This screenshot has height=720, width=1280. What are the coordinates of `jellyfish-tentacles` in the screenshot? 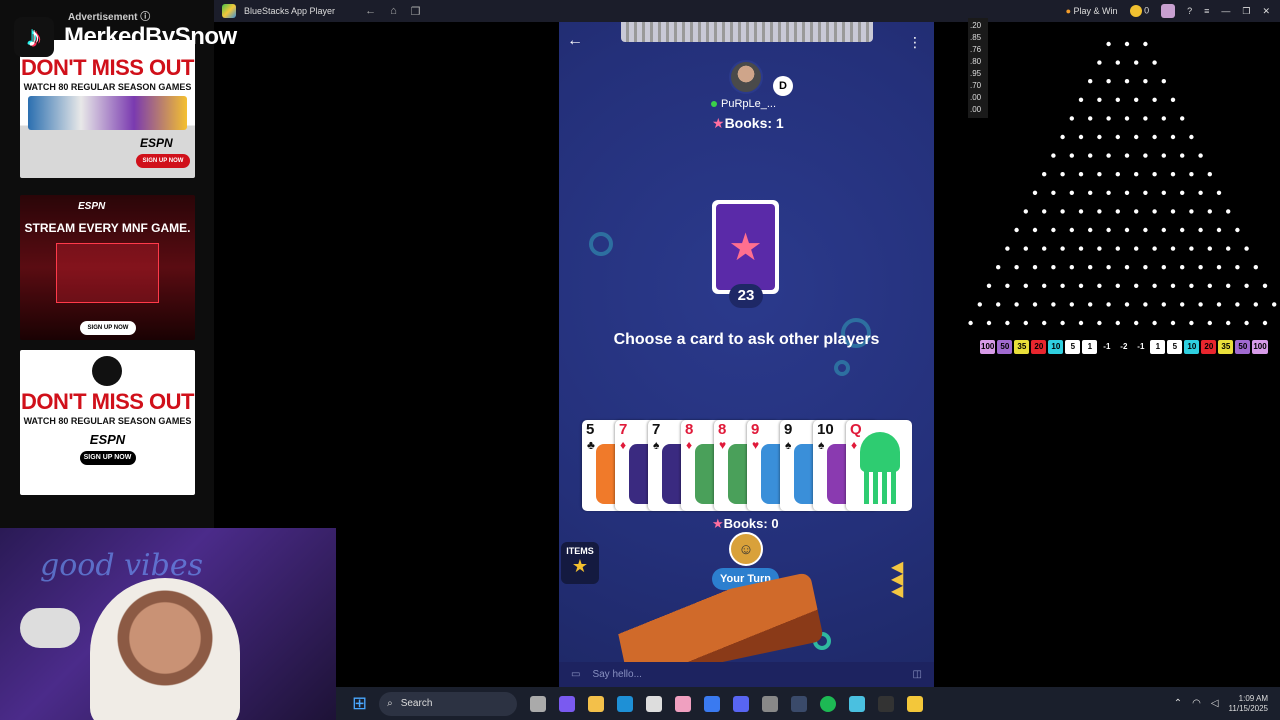 It's located at (880, 487).